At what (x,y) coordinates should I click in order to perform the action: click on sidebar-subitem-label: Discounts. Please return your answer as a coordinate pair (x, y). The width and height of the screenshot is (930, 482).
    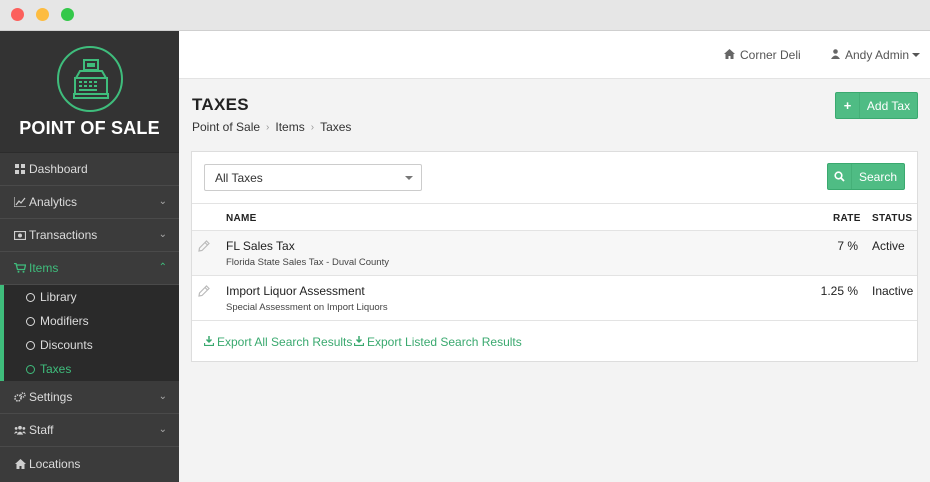
    Looking at the image, I should click on (66, 345).